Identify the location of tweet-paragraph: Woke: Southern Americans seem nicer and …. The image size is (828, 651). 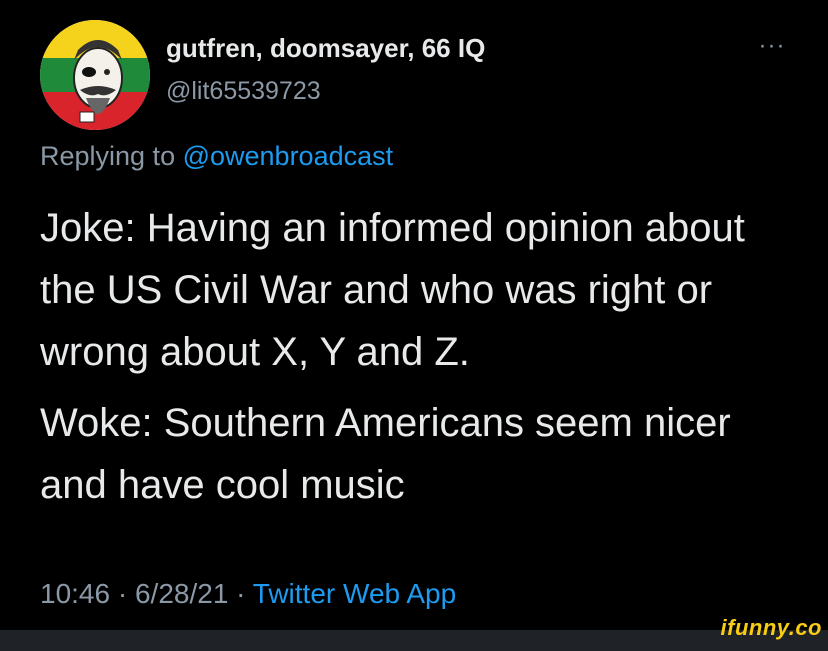
(385, 454).